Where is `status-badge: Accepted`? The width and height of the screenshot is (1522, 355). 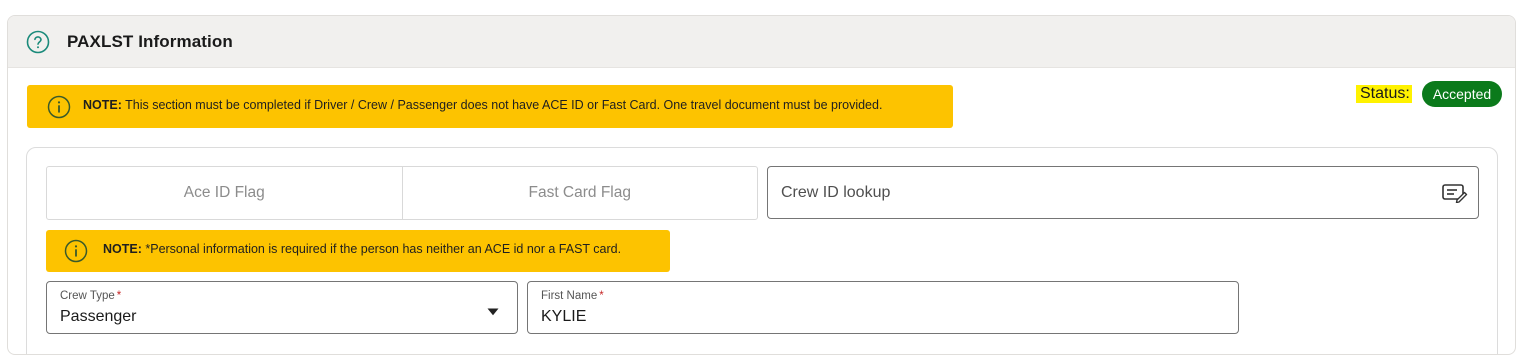
status-badge: Accepted is located at coordinates (1462, 94).